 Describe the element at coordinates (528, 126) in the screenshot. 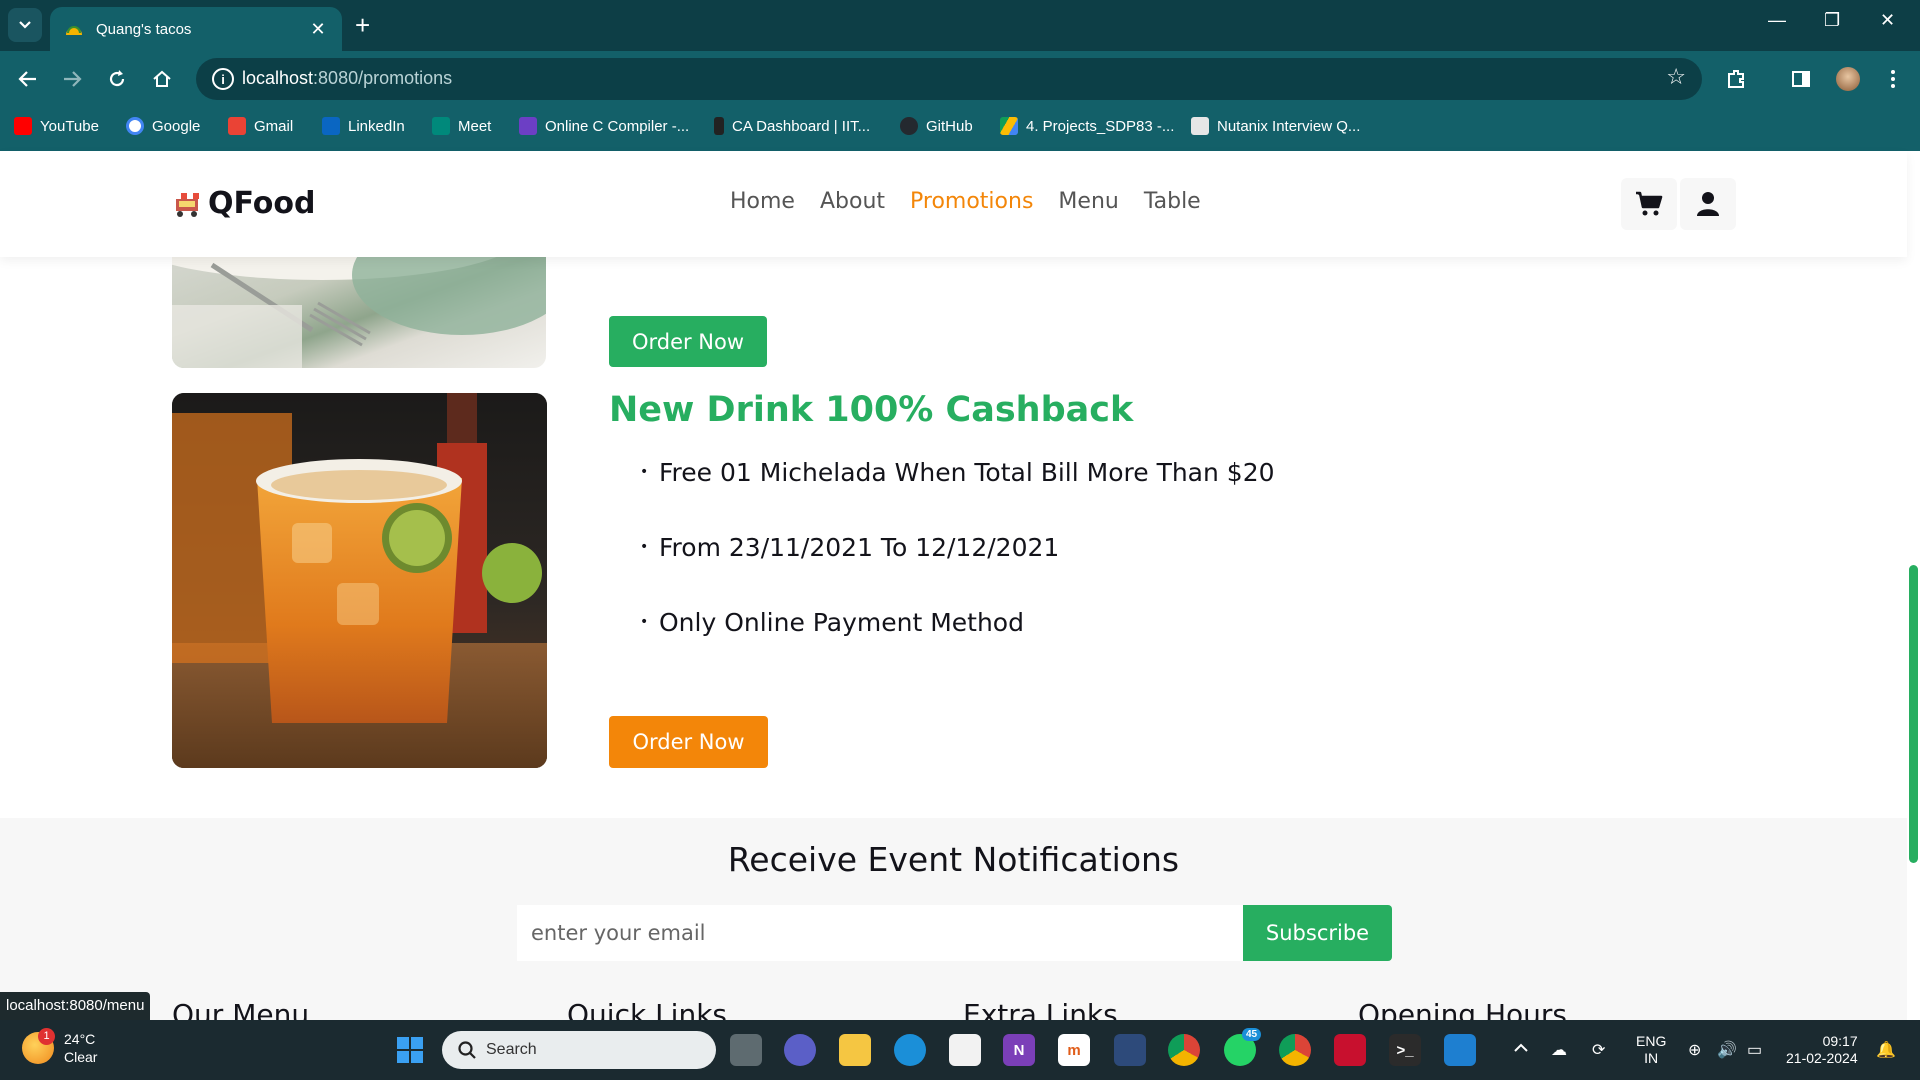

I see `lightning-icon` at that location.